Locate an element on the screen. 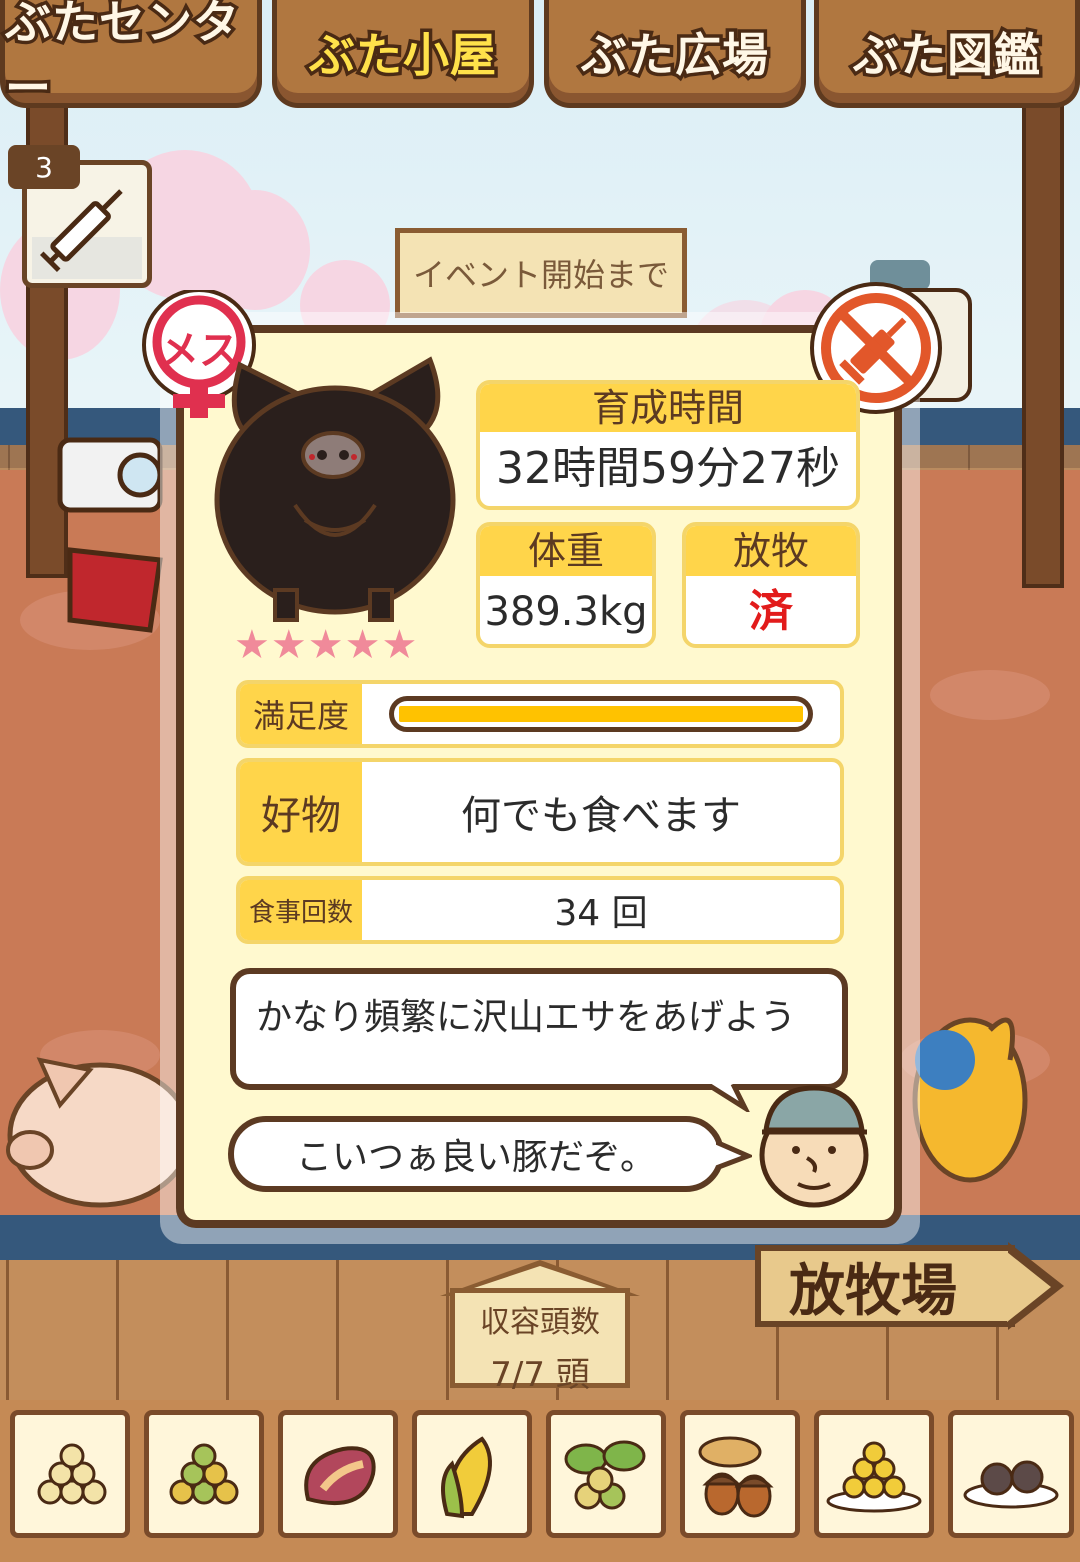 The height and width of the screenshot is (1562, 1080). pig-portrait-icon is located at coordinates (335, 489).